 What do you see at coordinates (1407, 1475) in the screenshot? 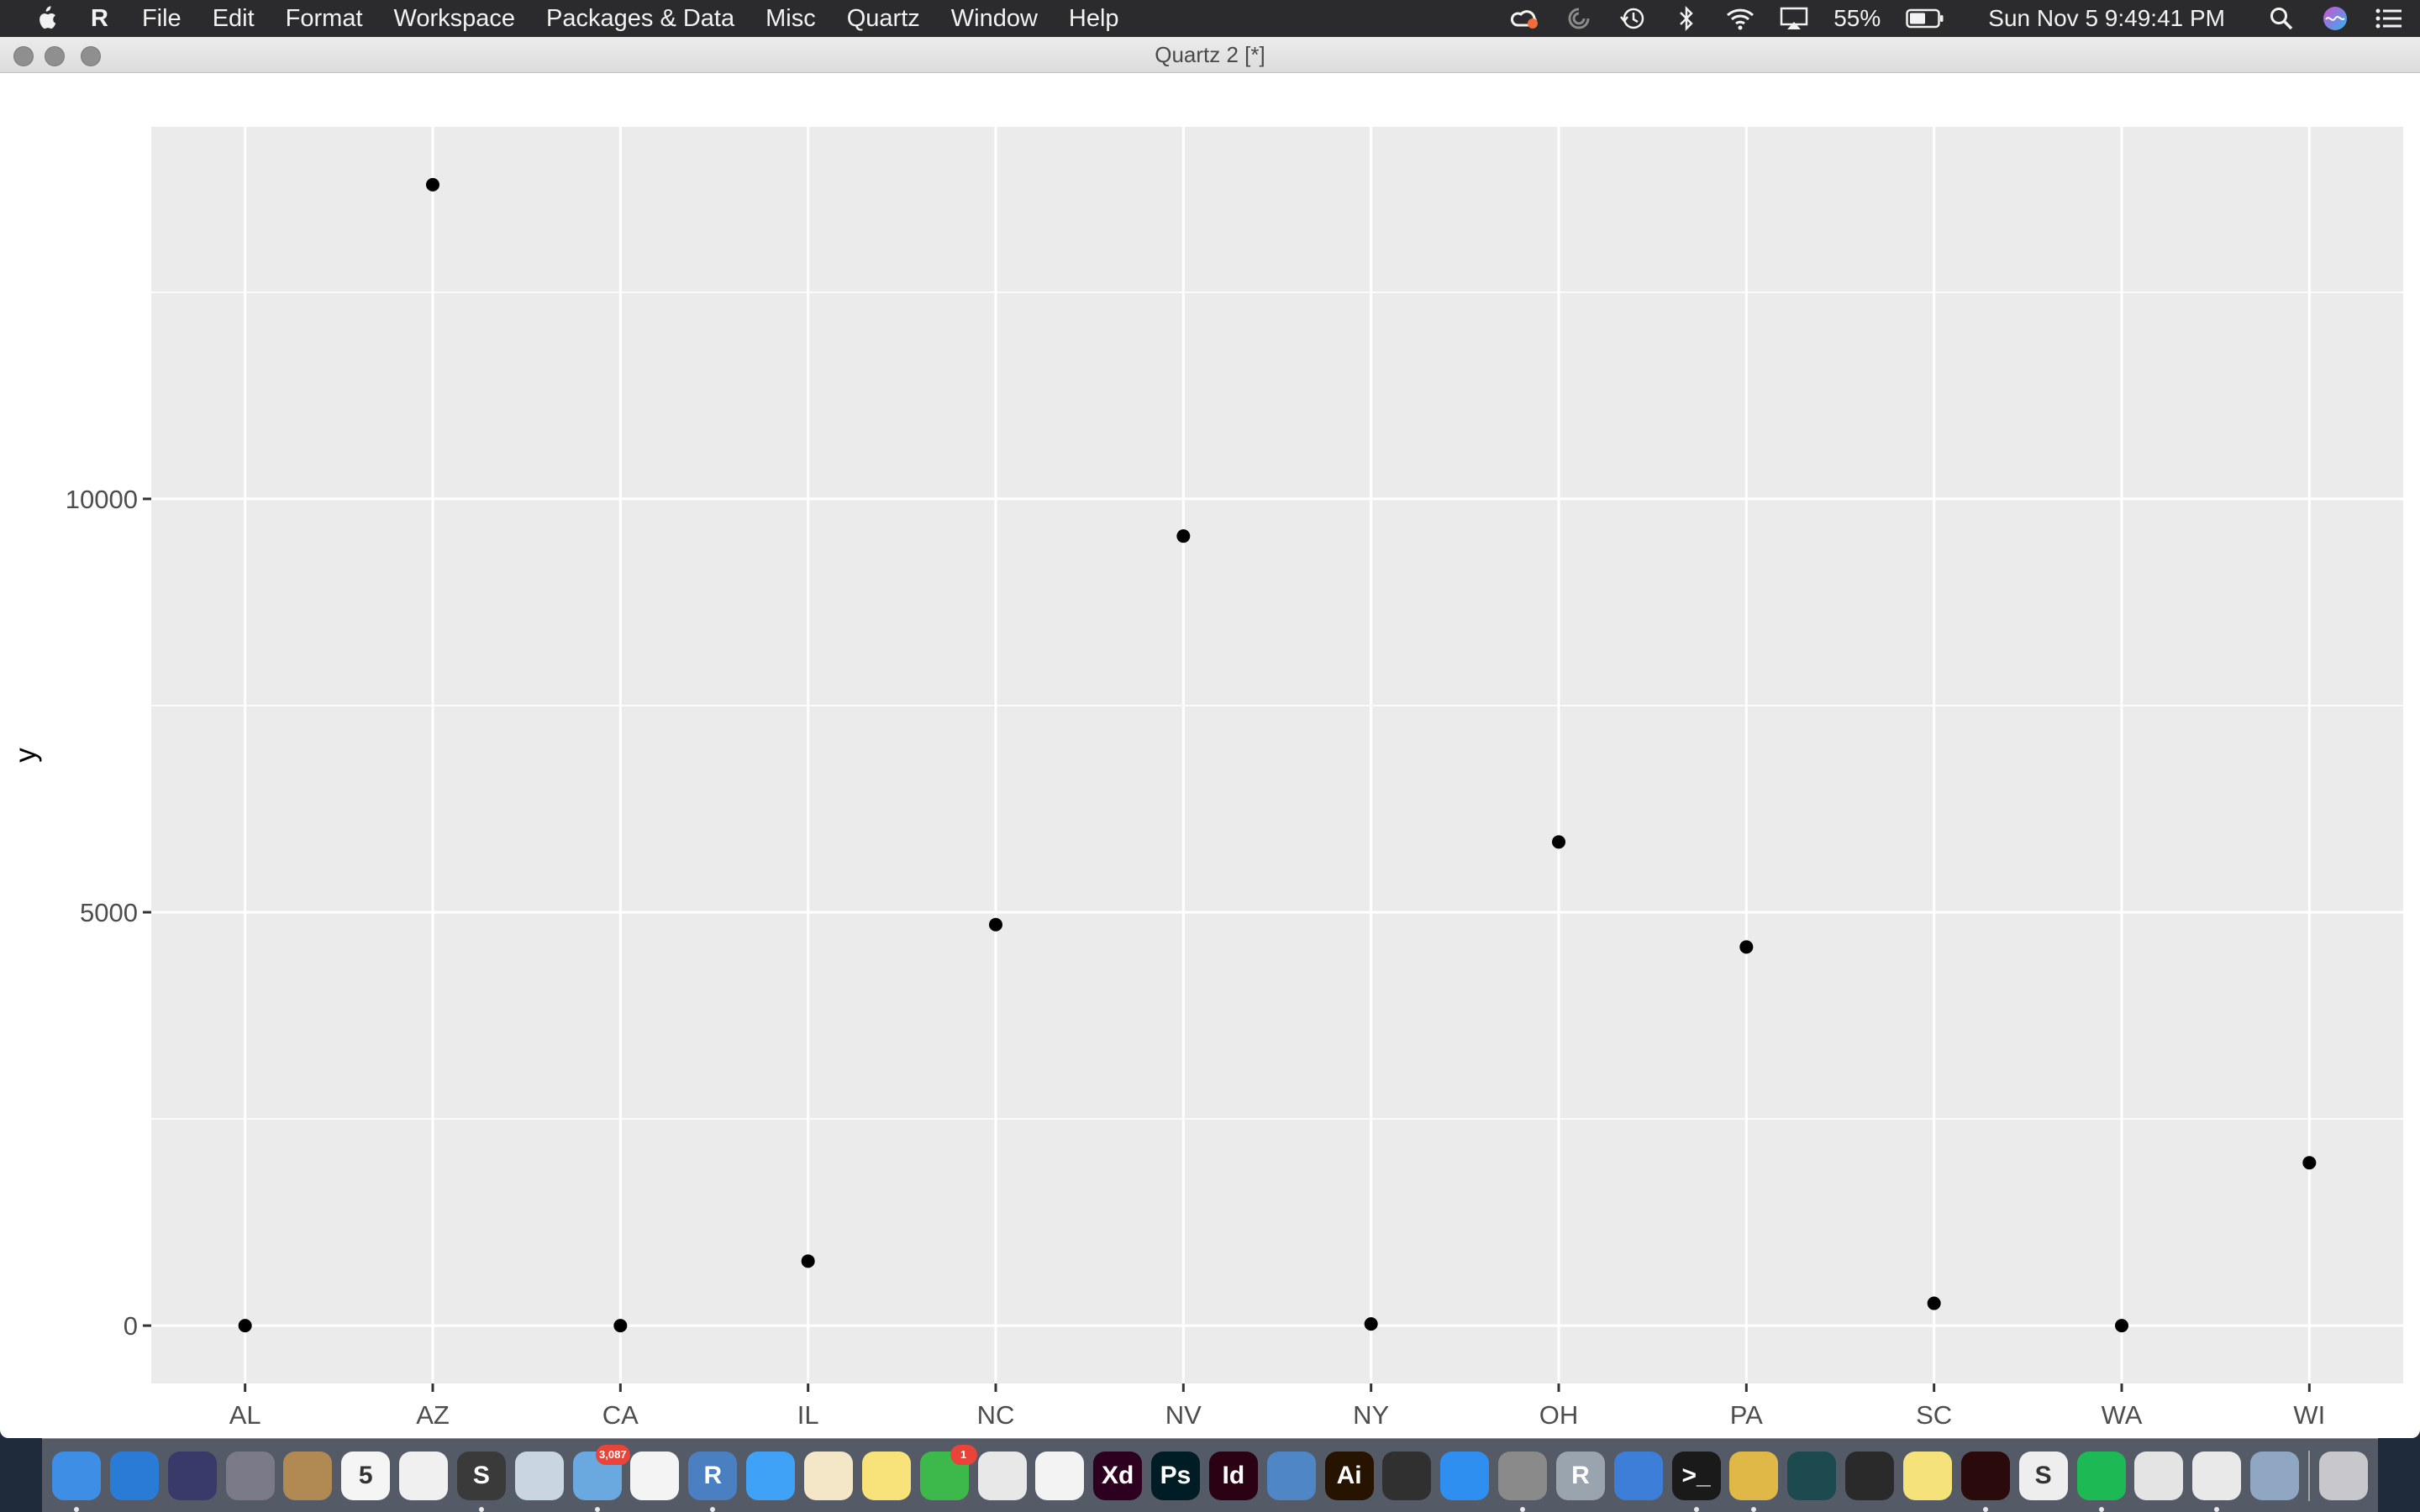
I see `tooth-app-icon` at bounding box center [1407, 1475].